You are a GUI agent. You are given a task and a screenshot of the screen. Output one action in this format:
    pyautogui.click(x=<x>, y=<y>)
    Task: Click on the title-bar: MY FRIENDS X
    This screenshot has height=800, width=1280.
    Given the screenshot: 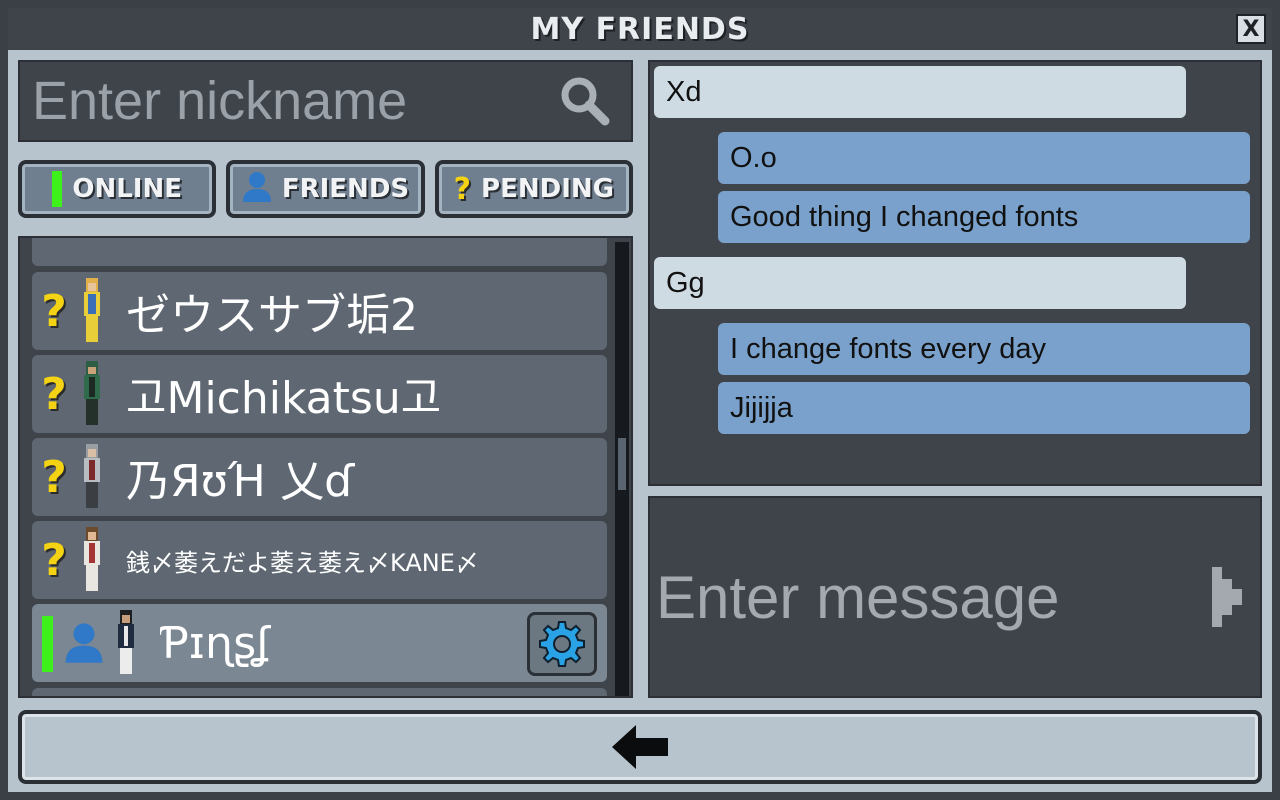 What is the action you would take?
    pyautogui.click(x=640, y=29)
    